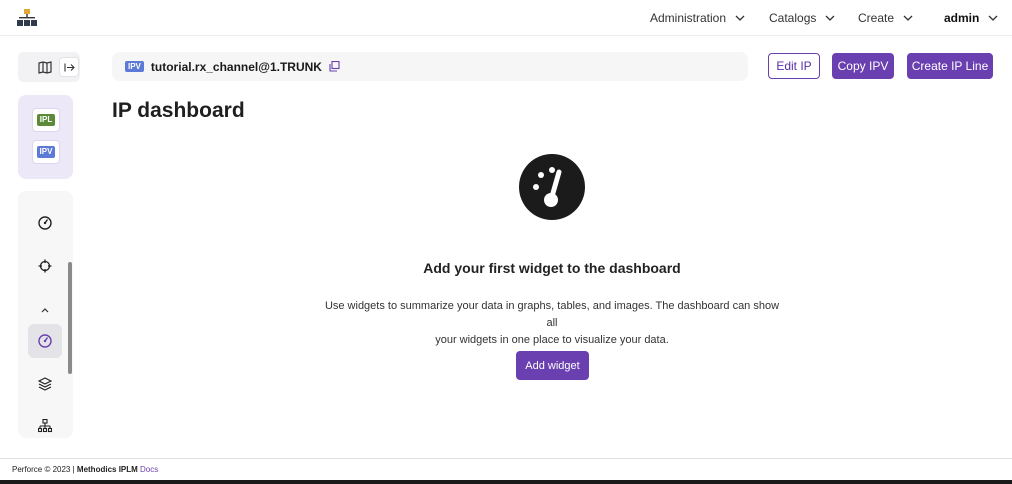 The width and height of the screenshot is (1012, 484). I want to click on breadcrumb: IPV tutorial.rx_channel@1.TRUNK, so click(430, 66).